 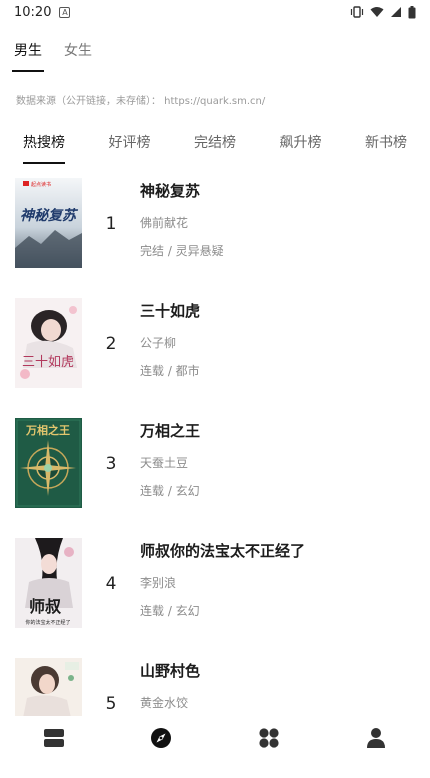 I want to click on signal-icon, so click(x=396, y=12).